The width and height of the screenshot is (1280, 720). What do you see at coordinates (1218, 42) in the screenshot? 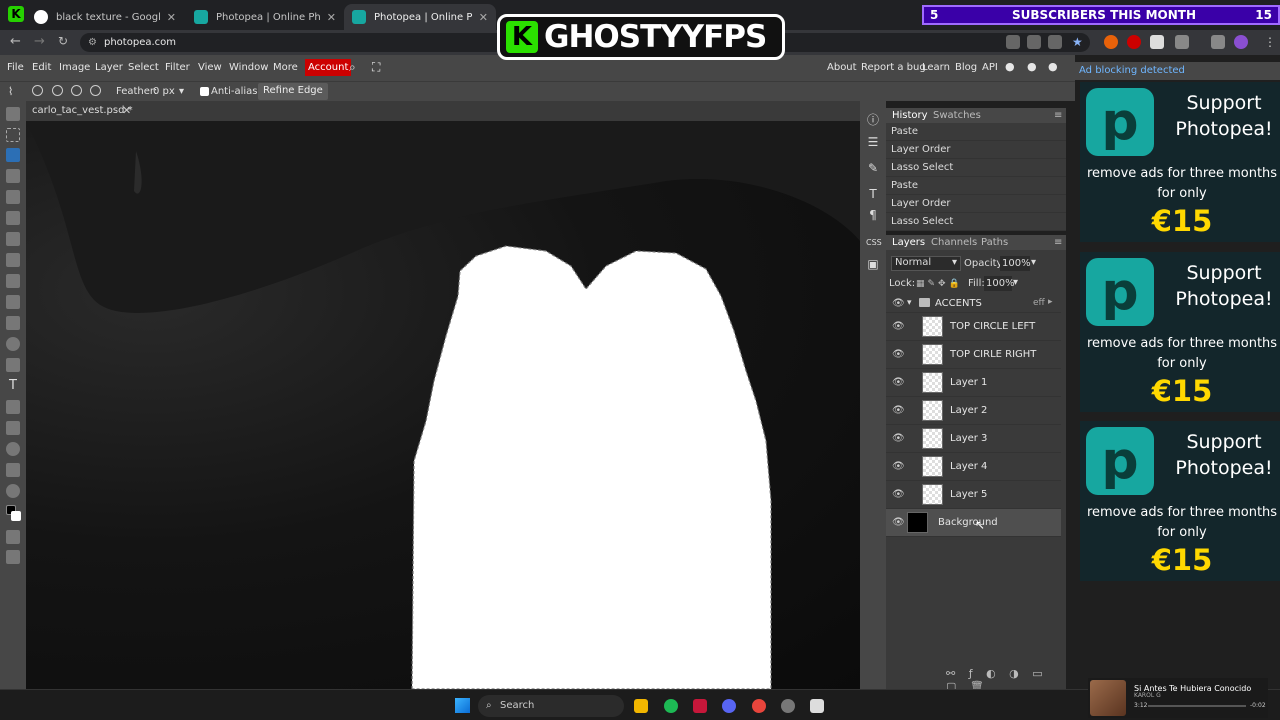
I see `download-icon` at bounding box center [1218, 42].